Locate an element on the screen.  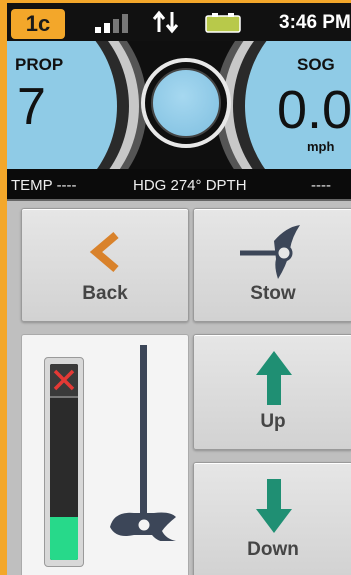
trolling-motor-icon is located at coordinates (143, 443).